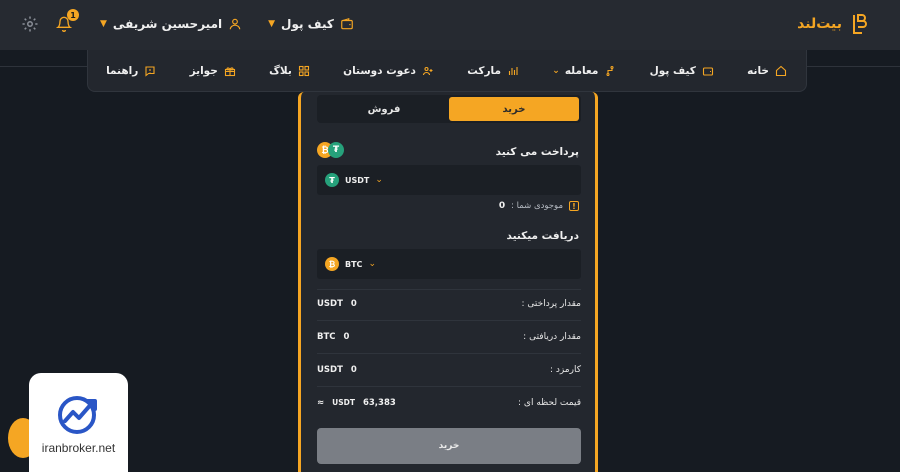 The image size is (900, 472). I want to click on logo: بیت‌لند, so click(833, 24).